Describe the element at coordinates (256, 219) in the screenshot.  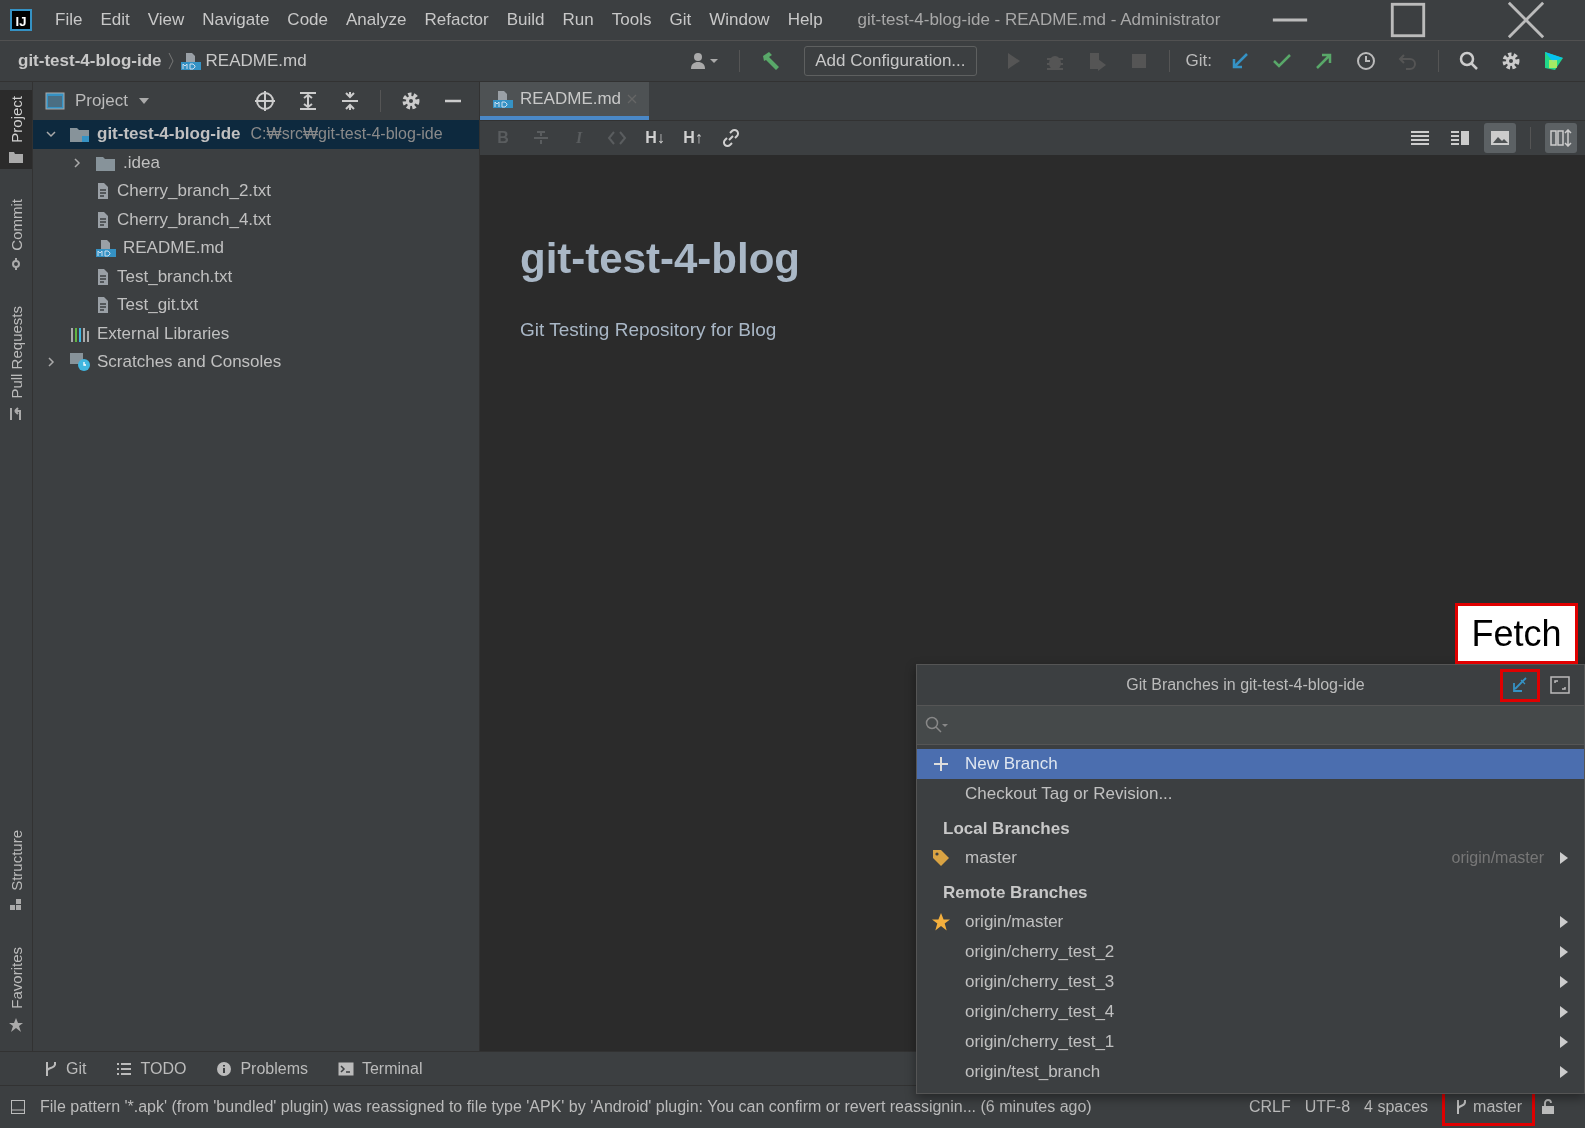
I see `tree-item: Cherry_branch_4.txt` at that location.